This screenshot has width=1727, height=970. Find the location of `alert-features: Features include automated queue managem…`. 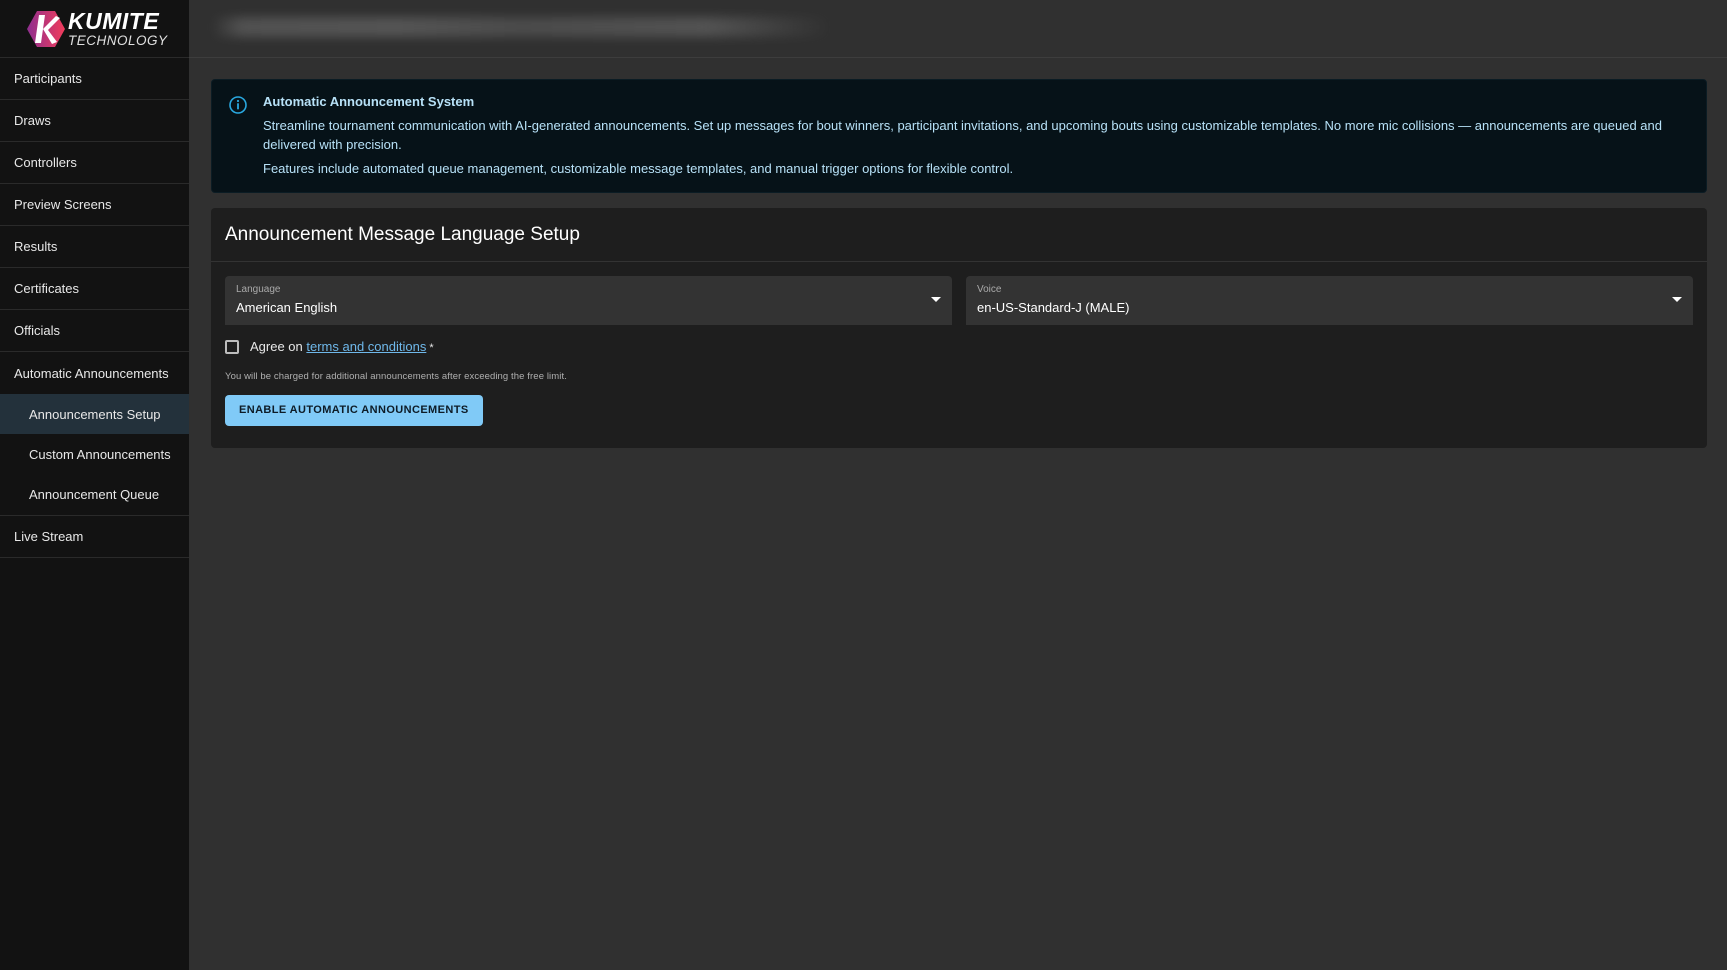

alert-features: Features include automated queue managem… is located at coordinates (638, 168).